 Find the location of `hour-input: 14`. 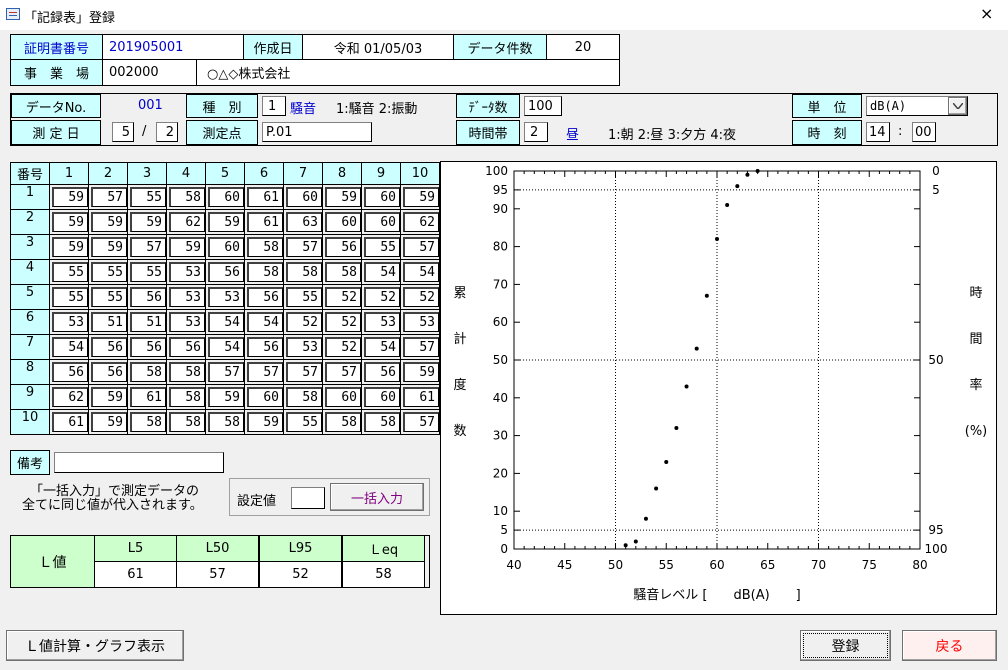

hour-input: 14 is located at coordinates (878, 132).